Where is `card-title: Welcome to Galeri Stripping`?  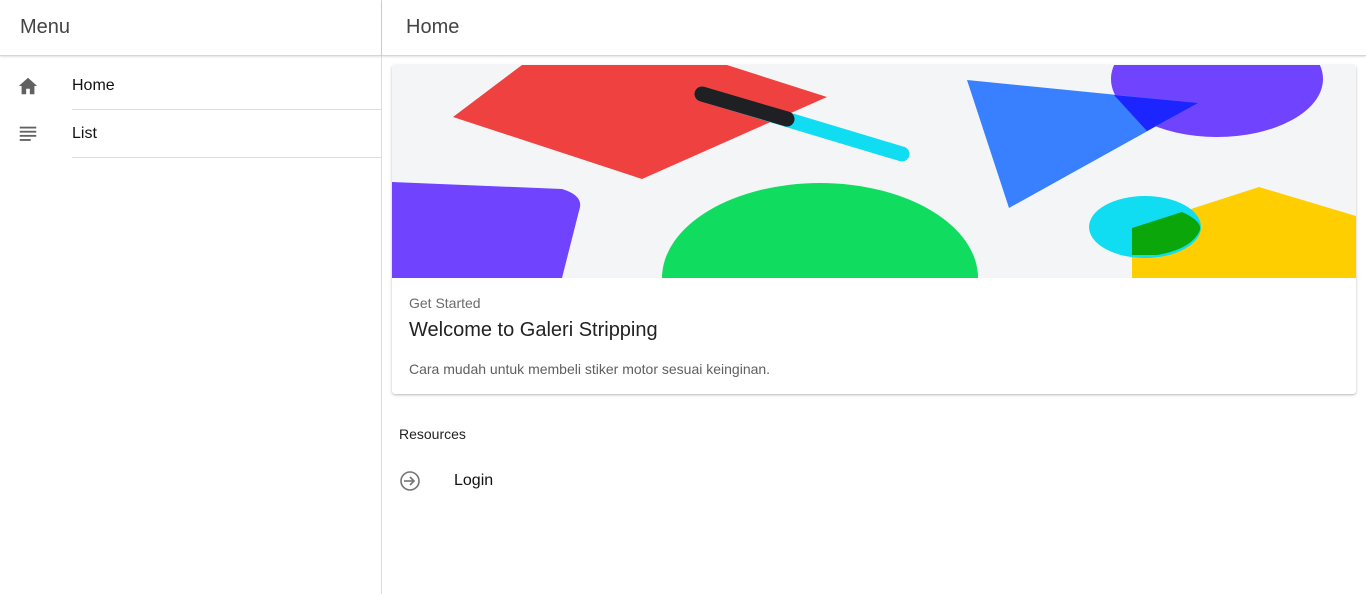 card-title: Welcome to Galeri Stripping is located at coordinates (533, 330).